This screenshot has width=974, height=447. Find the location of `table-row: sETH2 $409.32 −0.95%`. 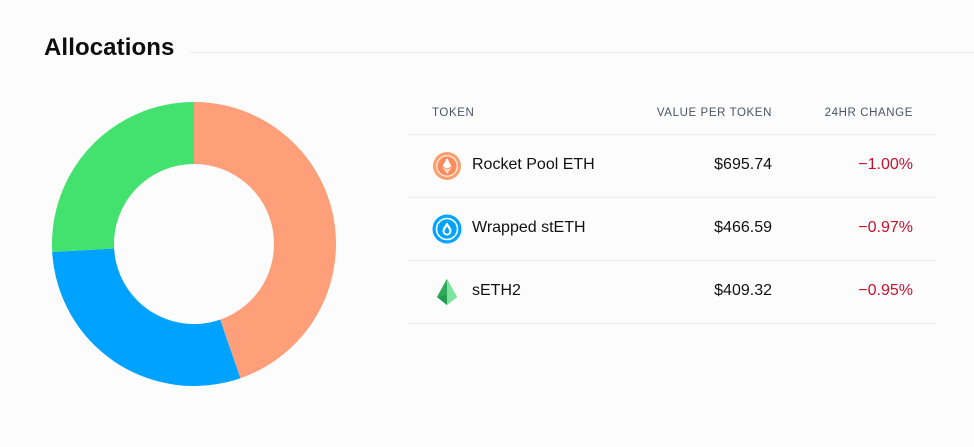

table-row: sETH2 $409.32 −0.95% is located at coordinates (672, 292).